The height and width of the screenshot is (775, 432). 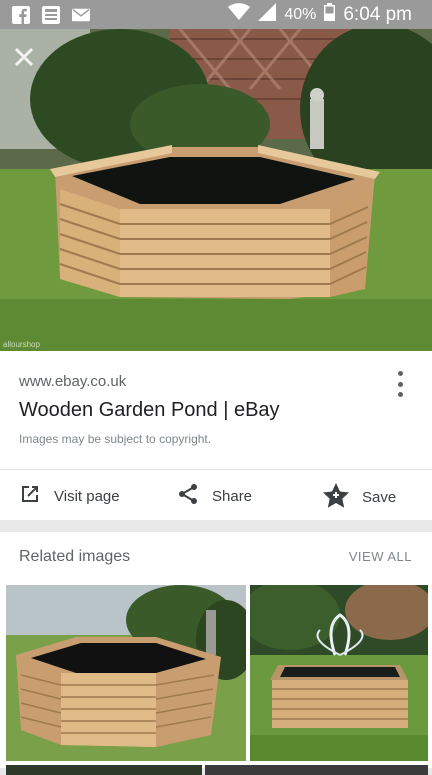 I want to click on open-in-new-icon, so click(x=30, y=496).